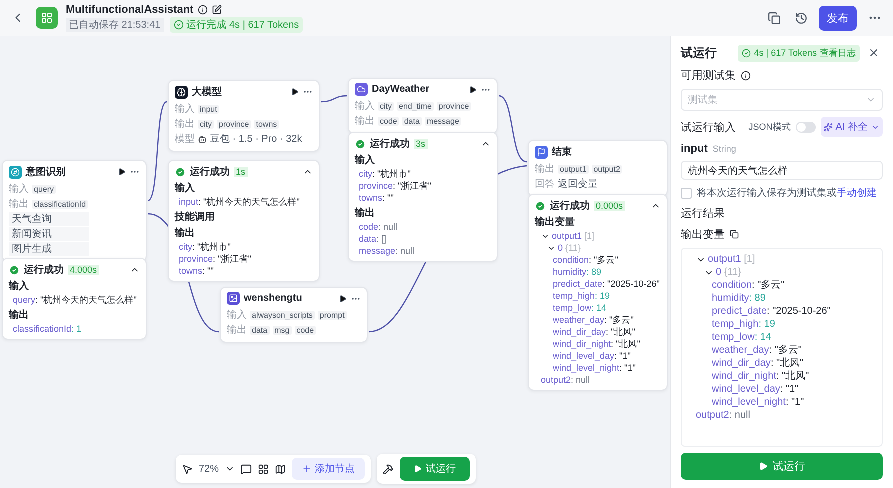  I want to click on run-summary-badge: 4s | 617 Tokens 查看日志, so click(799, 53).